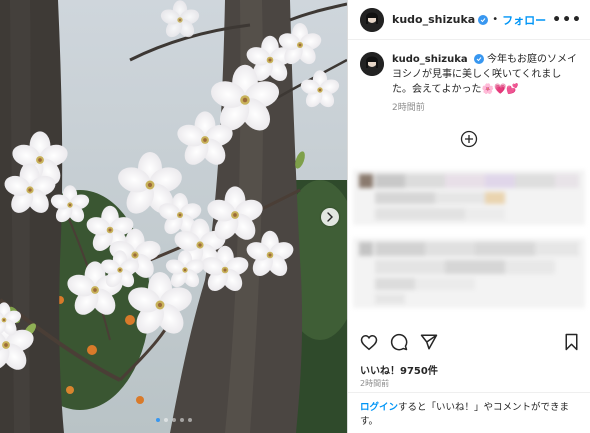 The width and height of the screenshot is (590, 433). I want to click on save-button, so click(571, 342).